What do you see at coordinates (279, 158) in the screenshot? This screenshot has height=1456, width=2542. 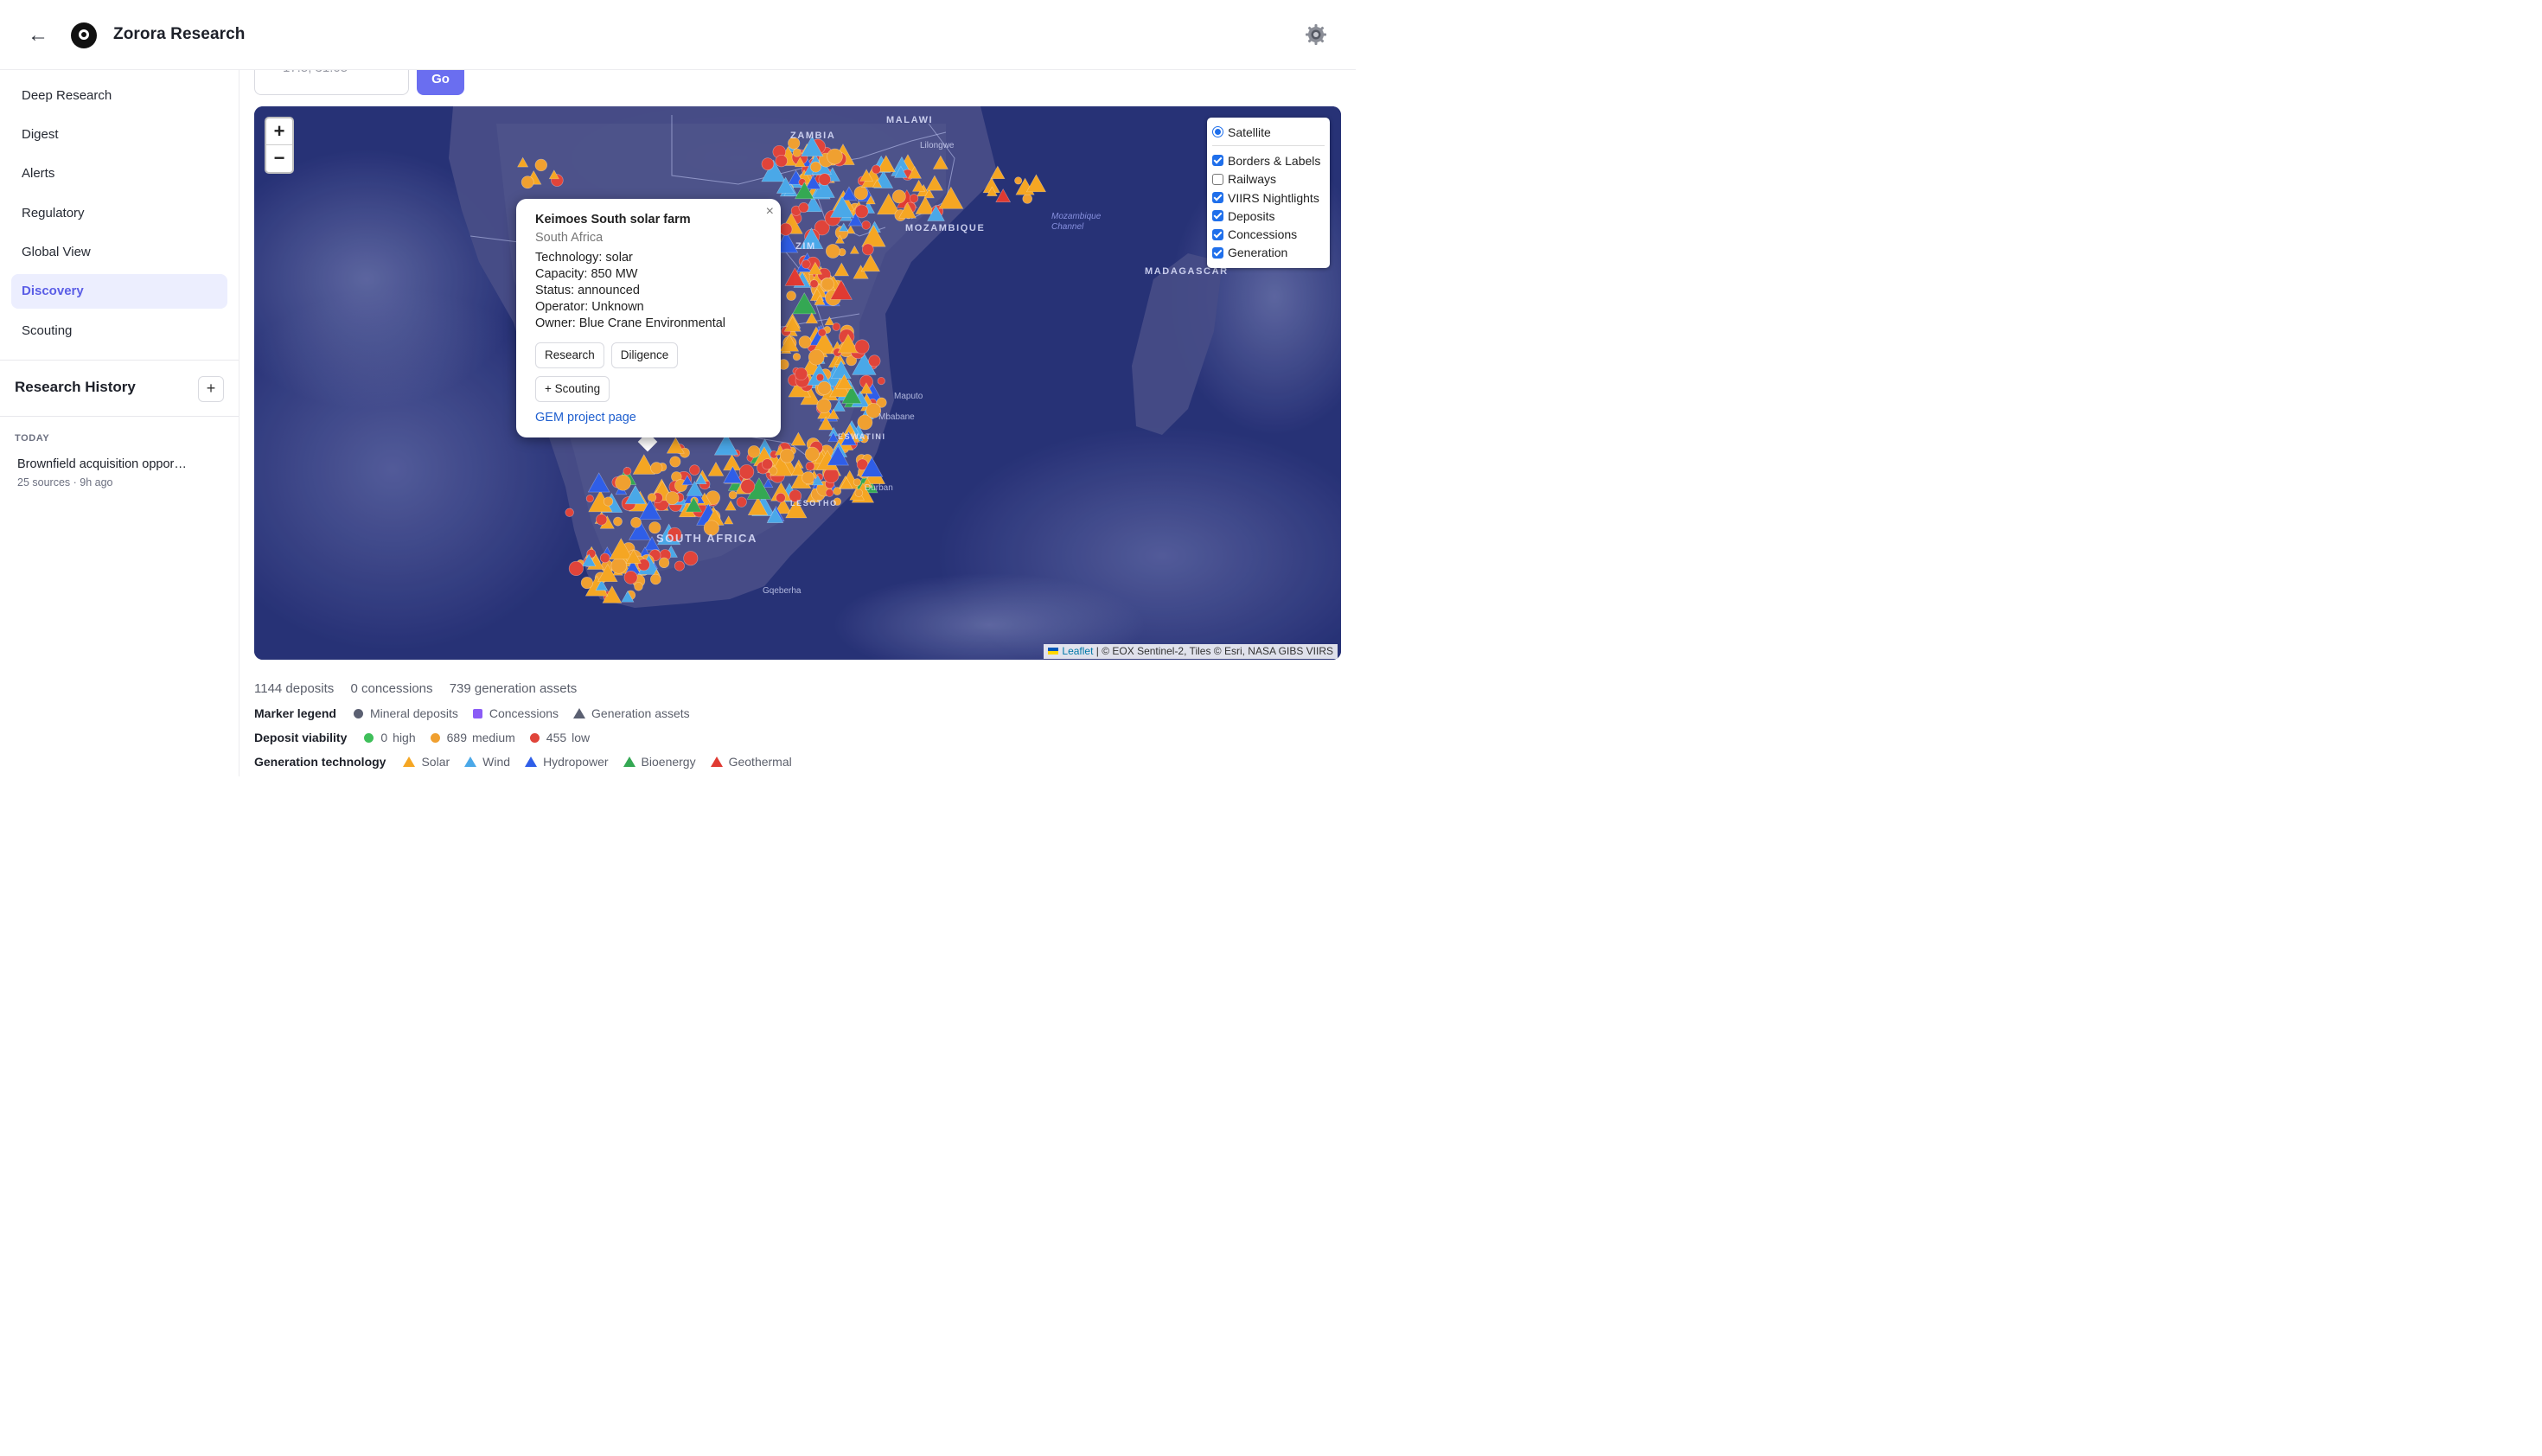 I see `zoom-out-button: −` at bounding box center [279, 158].